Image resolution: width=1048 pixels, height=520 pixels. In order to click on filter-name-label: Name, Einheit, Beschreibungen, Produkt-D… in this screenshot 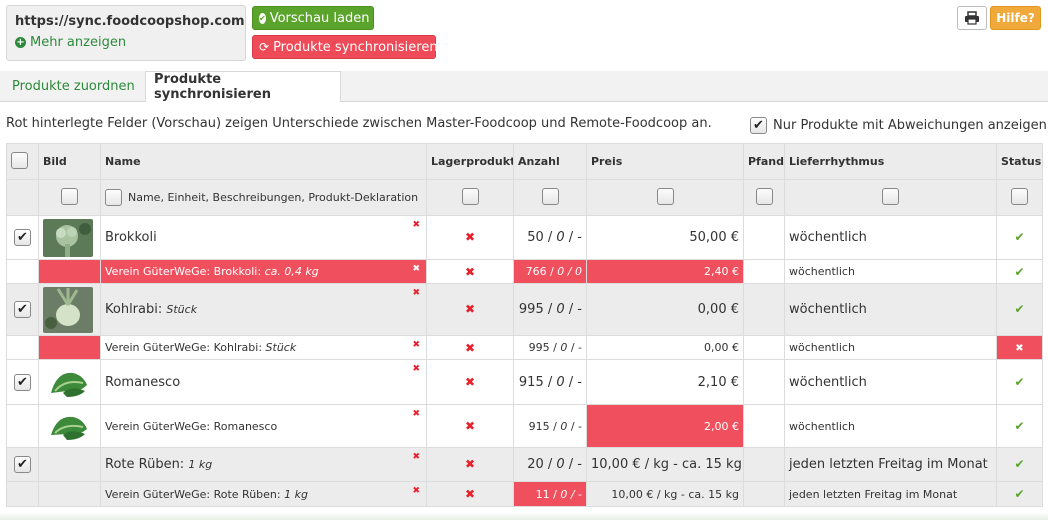, I will do `click(273, 197)`.